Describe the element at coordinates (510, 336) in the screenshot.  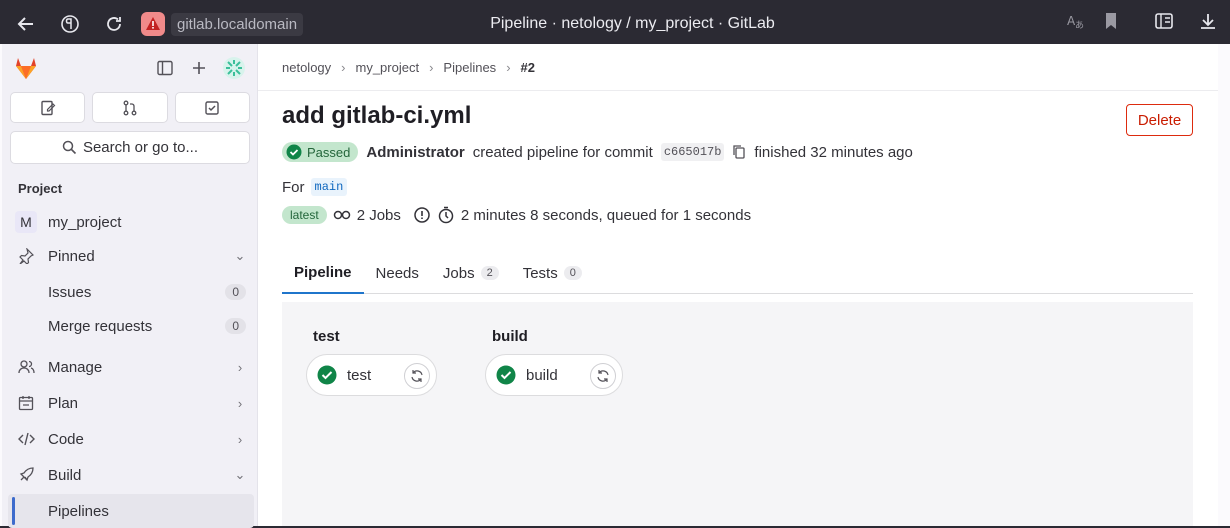
I see `stage-title: build` at that location.